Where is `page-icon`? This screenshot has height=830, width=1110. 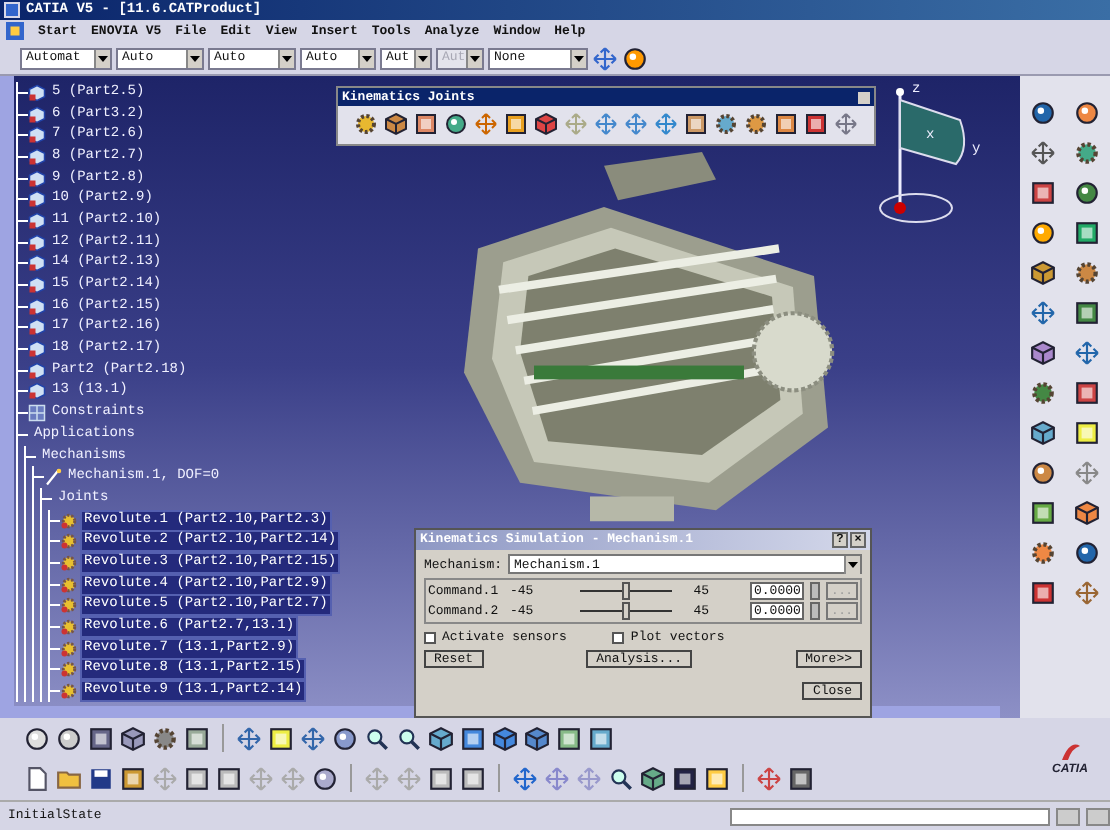
page-icon is located at coordinates (37, 778).